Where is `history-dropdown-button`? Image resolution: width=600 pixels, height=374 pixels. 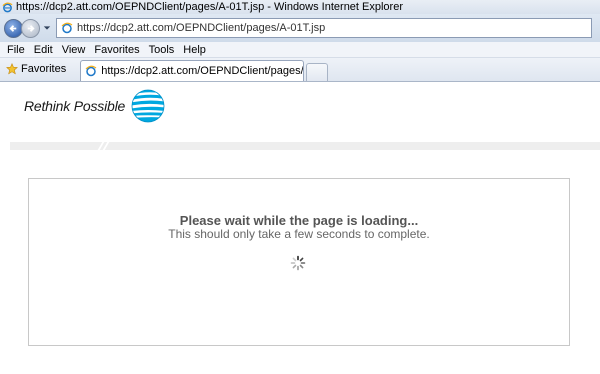
history-dropdown-button is located at coordinates (47, 28).